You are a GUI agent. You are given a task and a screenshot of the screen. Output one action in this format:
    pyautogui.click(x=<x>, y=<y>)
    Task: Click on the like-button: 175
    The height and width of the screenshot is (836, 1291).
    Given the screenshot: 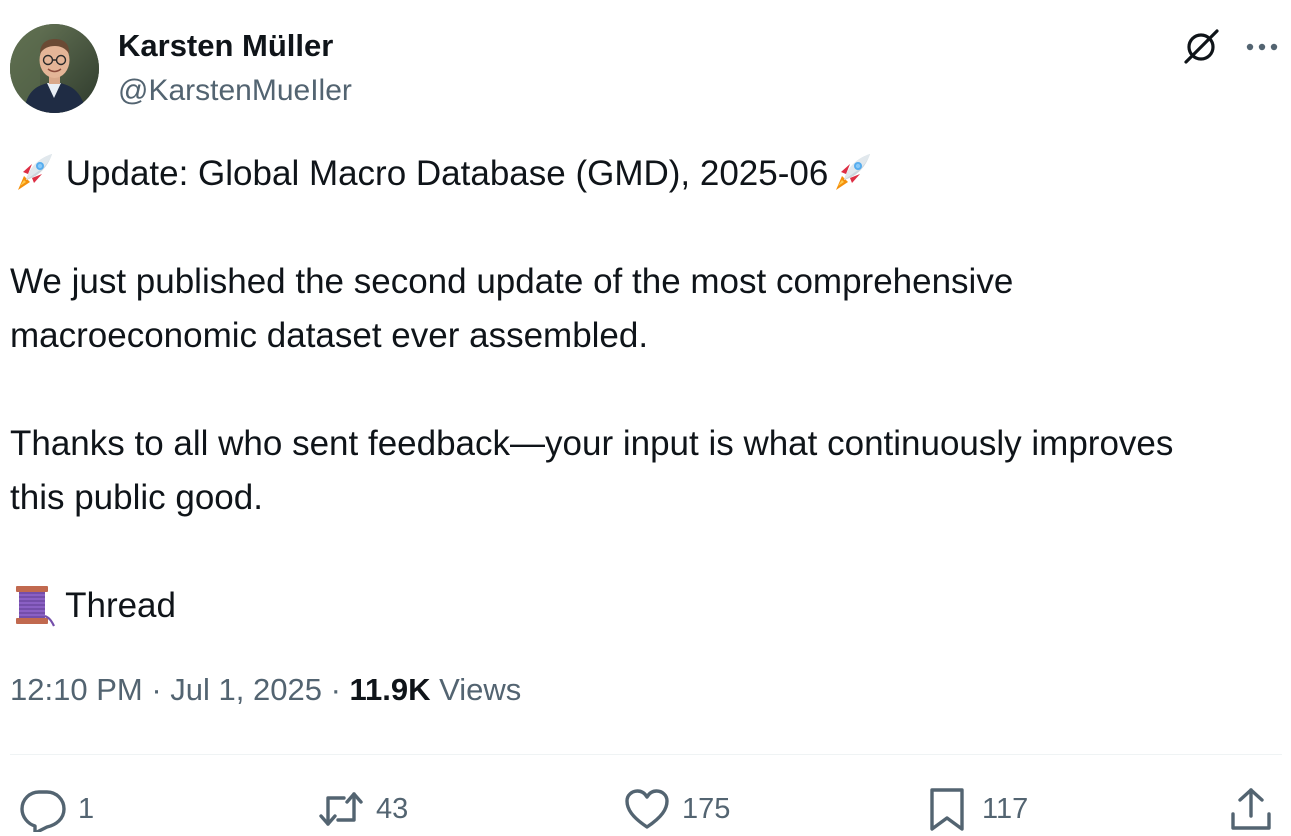 What is the action you would take?
    pyautogui.click(x=677, y=809)
    